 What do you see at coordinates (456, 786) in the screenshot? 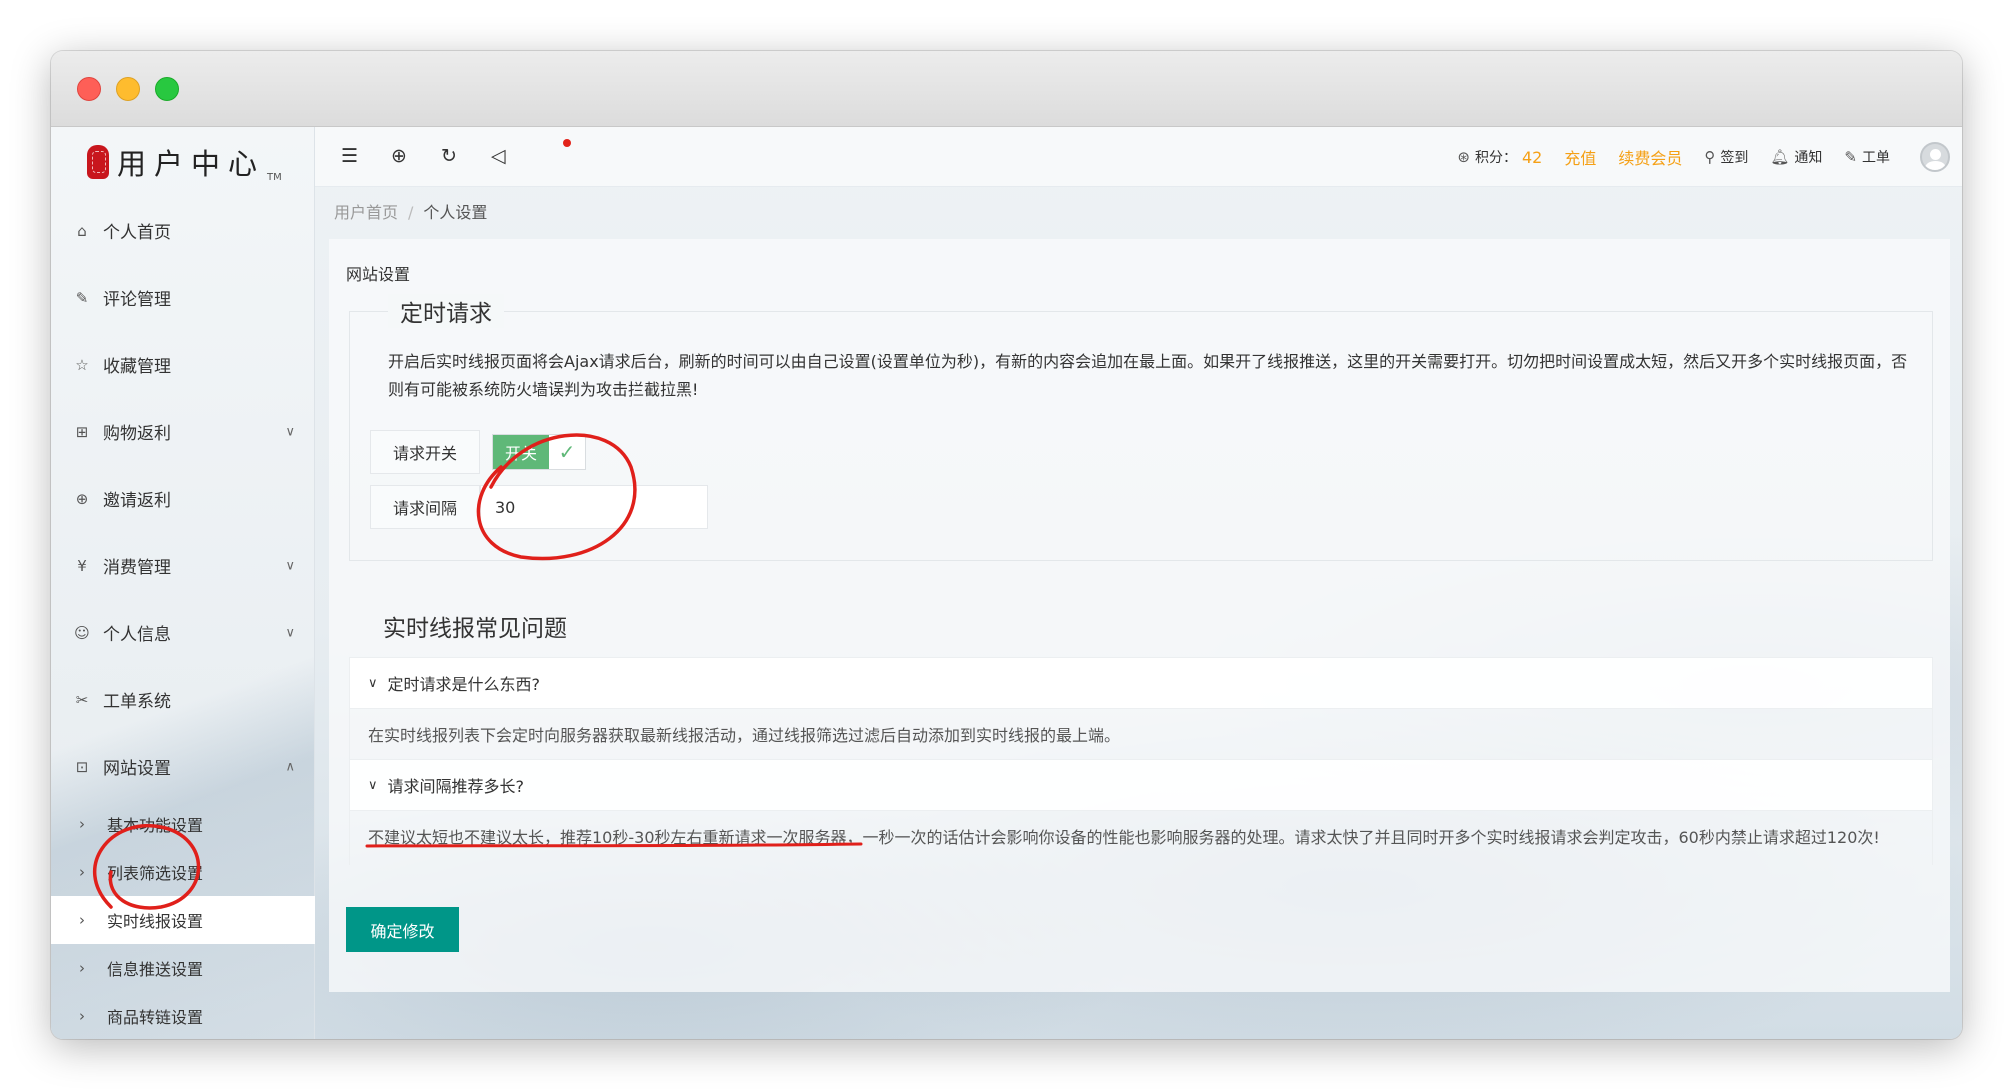
I see `faq-question-text: 请求间隔推荐多长?` at bounding box center [456, 786].